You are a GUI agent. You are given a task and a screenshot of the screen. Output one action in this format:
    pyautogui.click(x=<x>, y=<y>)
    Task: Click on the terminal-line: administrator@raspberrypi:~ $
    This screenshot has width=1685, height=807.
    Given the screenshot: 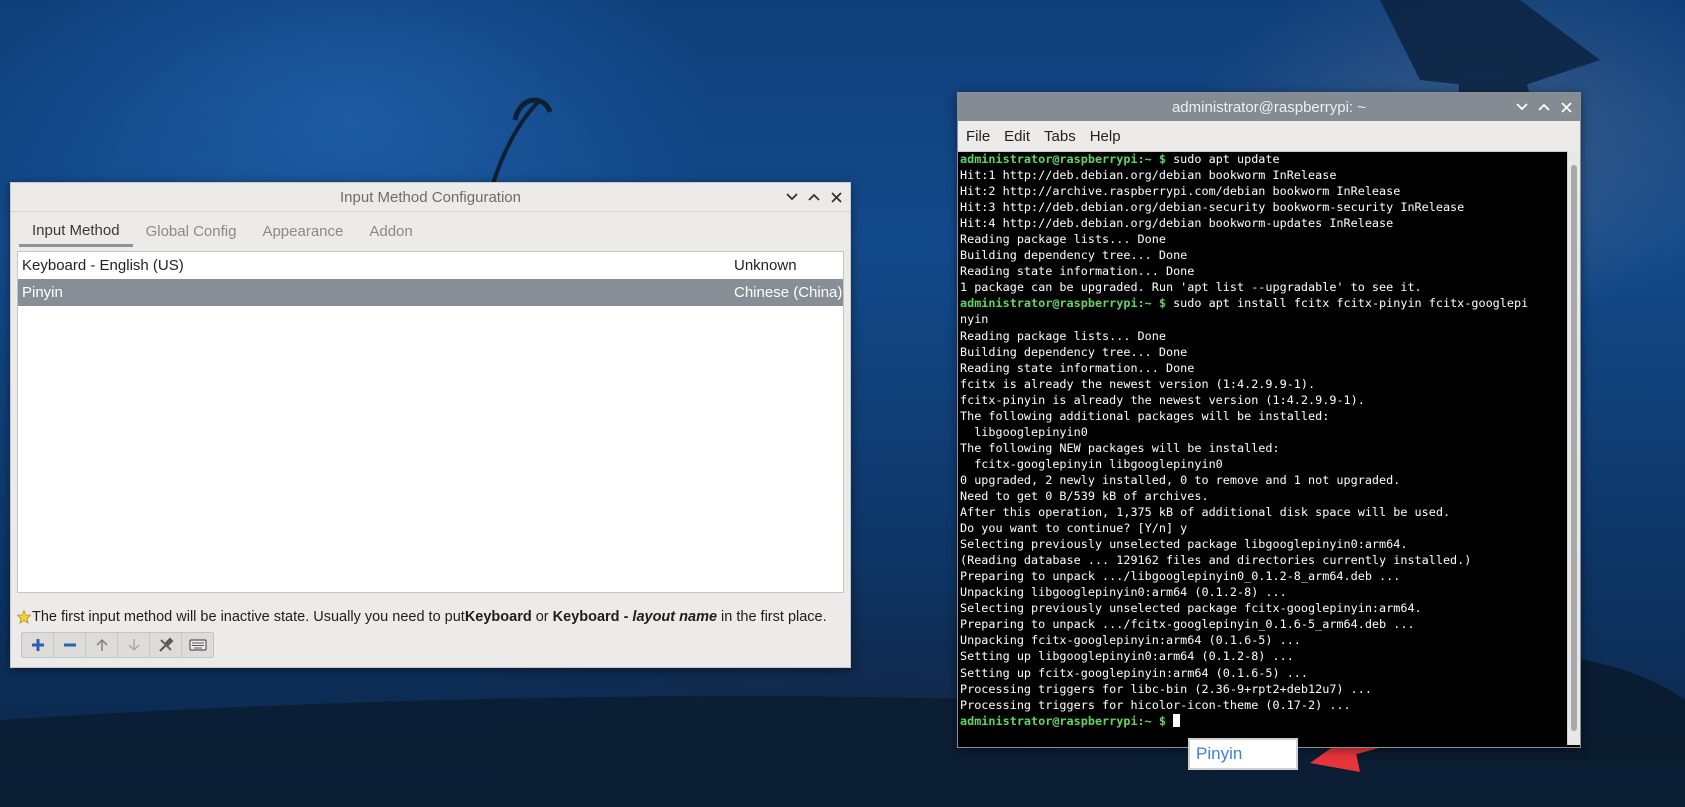 What is the action you would take?
    pyautogui.click(x=1263, y=721)
    